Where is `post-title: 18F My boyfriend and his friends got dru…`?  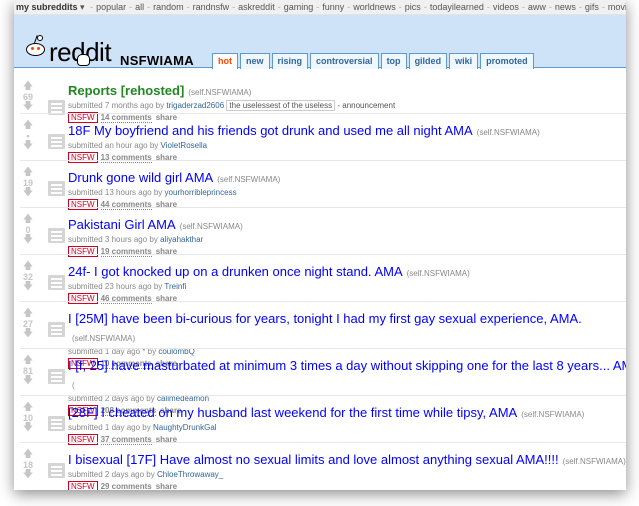 post-title: 18F My boyfriend and his friends got dru… is located at coordinates (270, 130).